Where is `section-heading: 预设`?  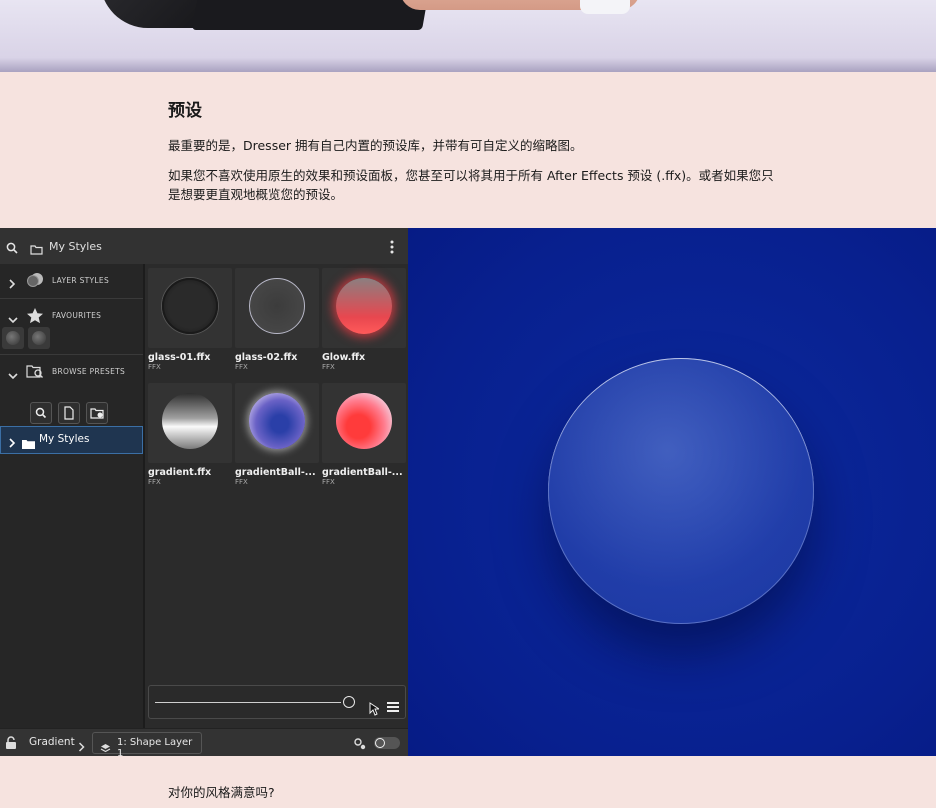
section-heading: 预设 is located at coordinates (185, 111).